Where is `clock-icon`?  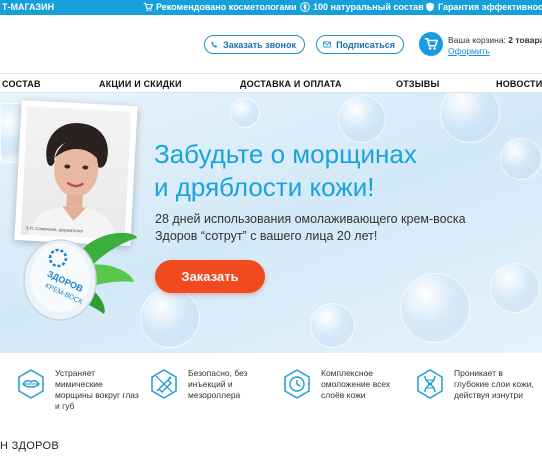
clock-icon is located at coordinates (297, 384).